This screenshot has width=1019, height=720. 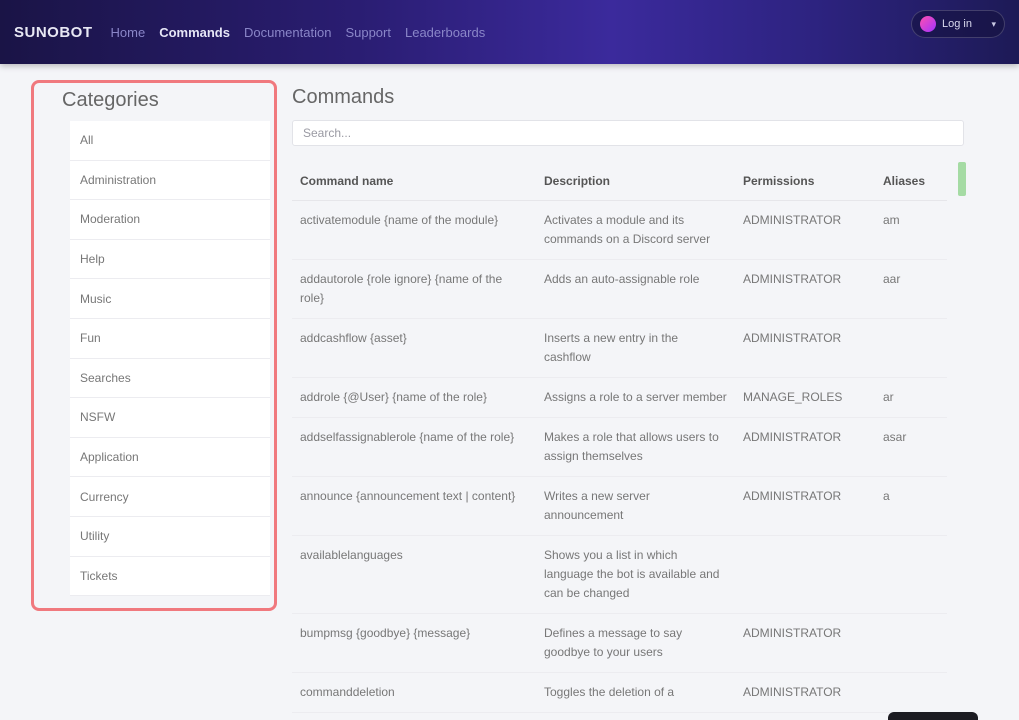 What do you see at coordinates (170, 458) in the screenshot?
I see `category-item-application: Application` at bounding box center [170, 458].